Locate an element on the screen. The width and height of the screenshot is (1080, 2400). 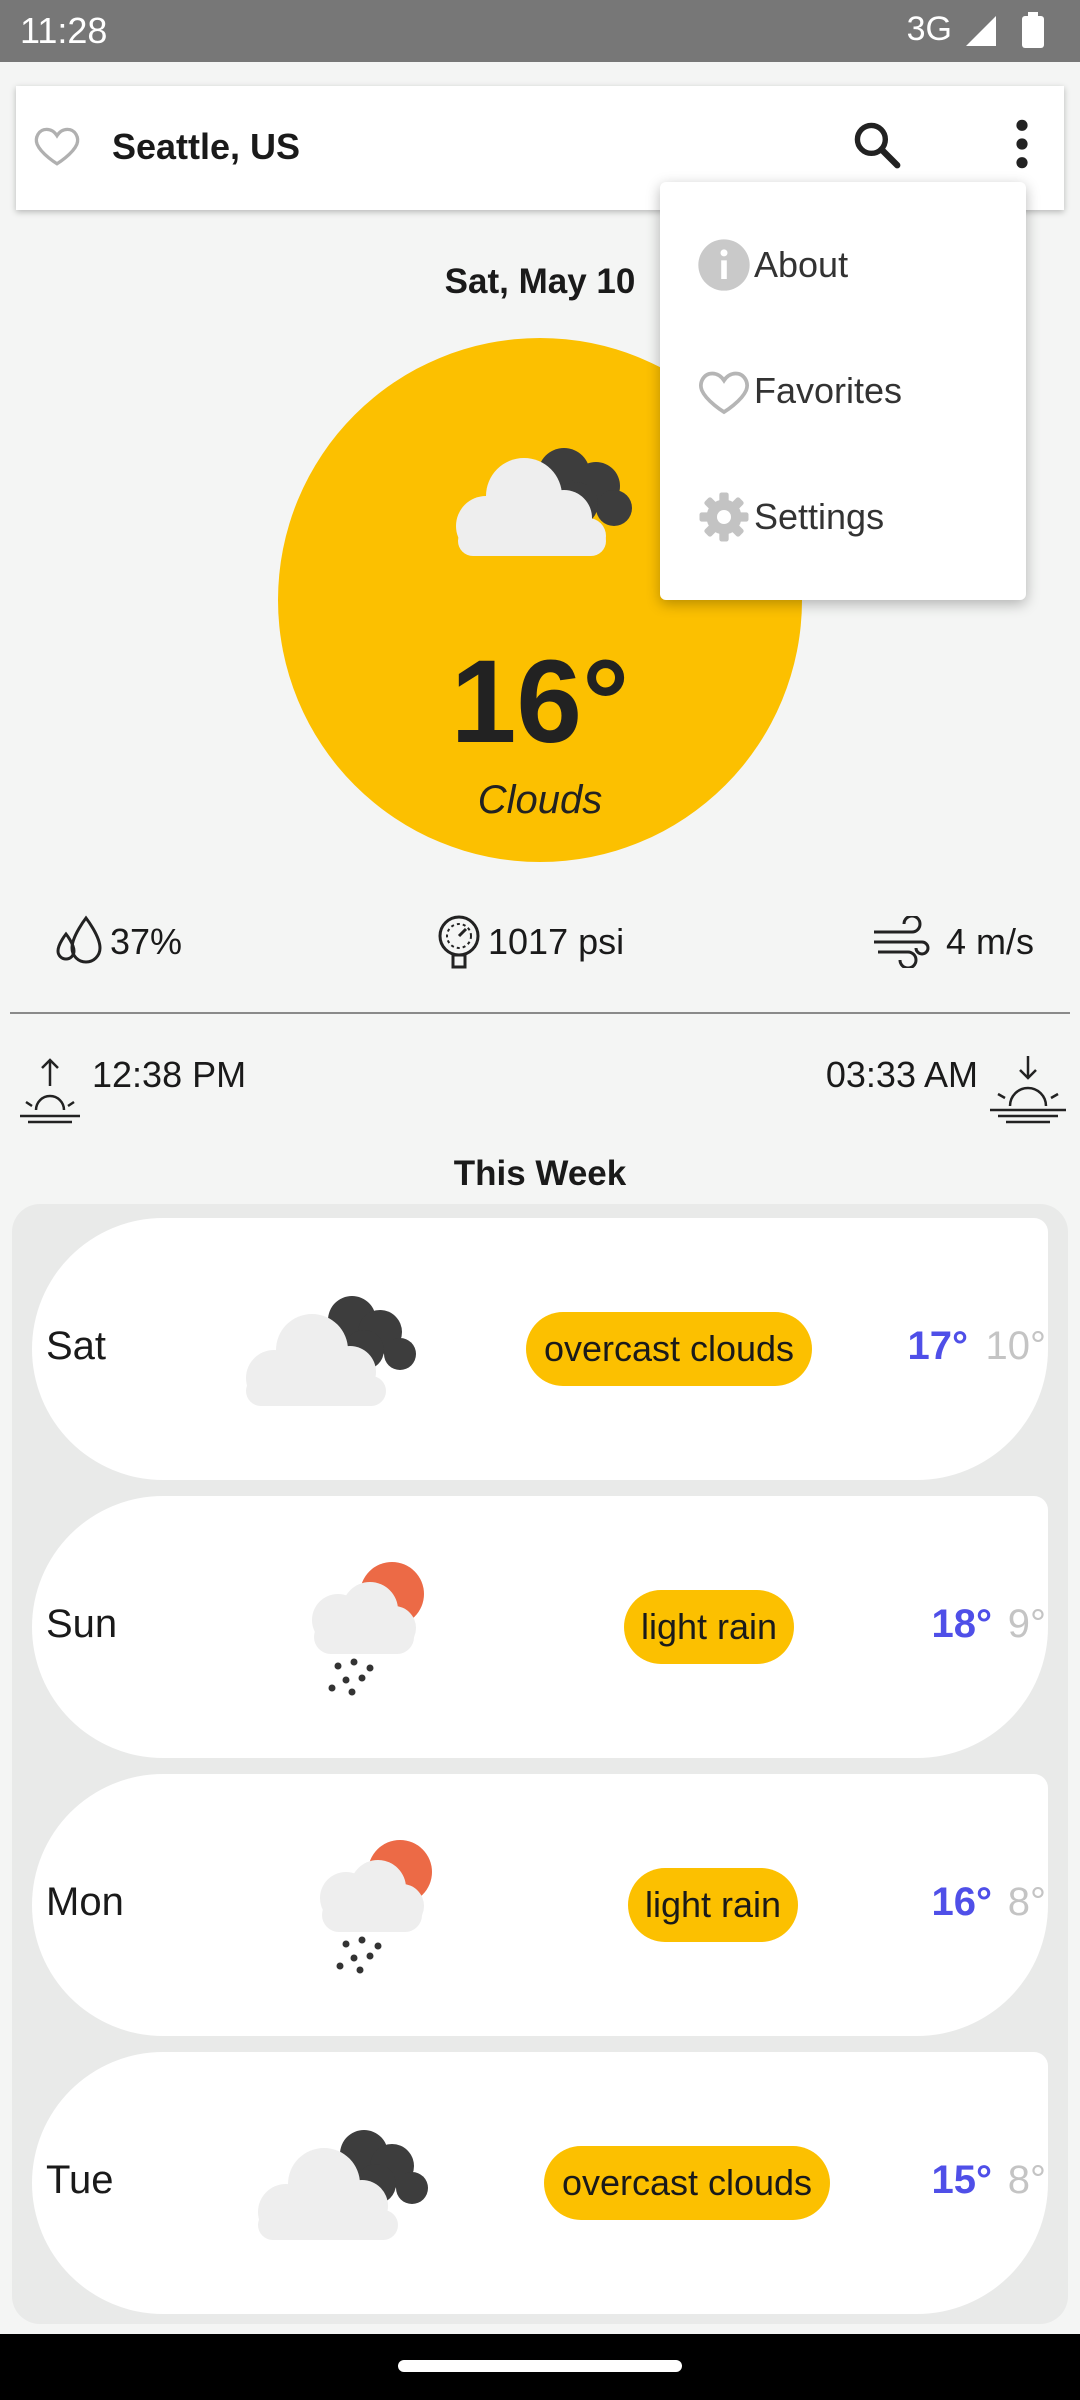
overflow-menu: About Favorites Settings is located at coordinates (843, 391).